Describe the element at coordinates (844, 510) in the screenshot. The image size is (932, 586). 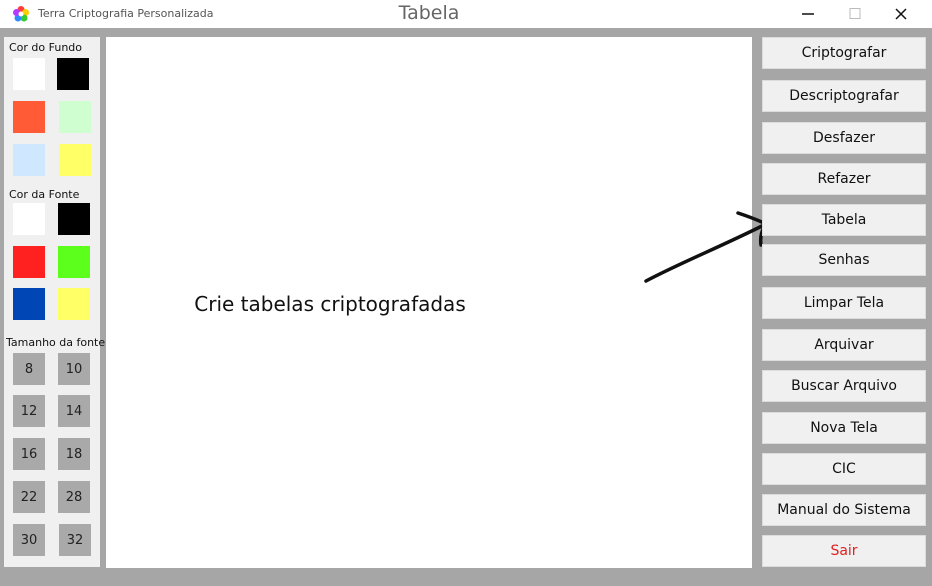
I see `system-manual-button: Manual do Sistema` at that location.